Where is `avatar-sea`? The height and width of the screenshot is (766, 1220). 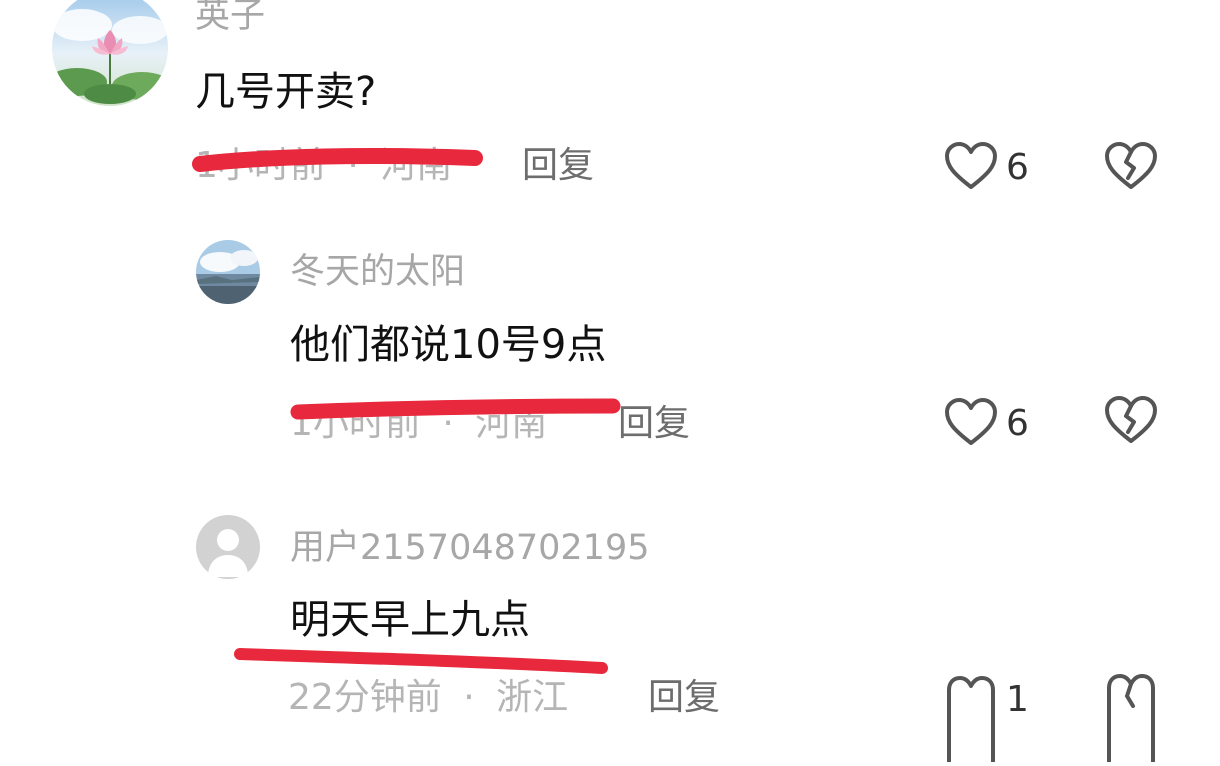 avatar-sea is located at coordinates (228, 272).